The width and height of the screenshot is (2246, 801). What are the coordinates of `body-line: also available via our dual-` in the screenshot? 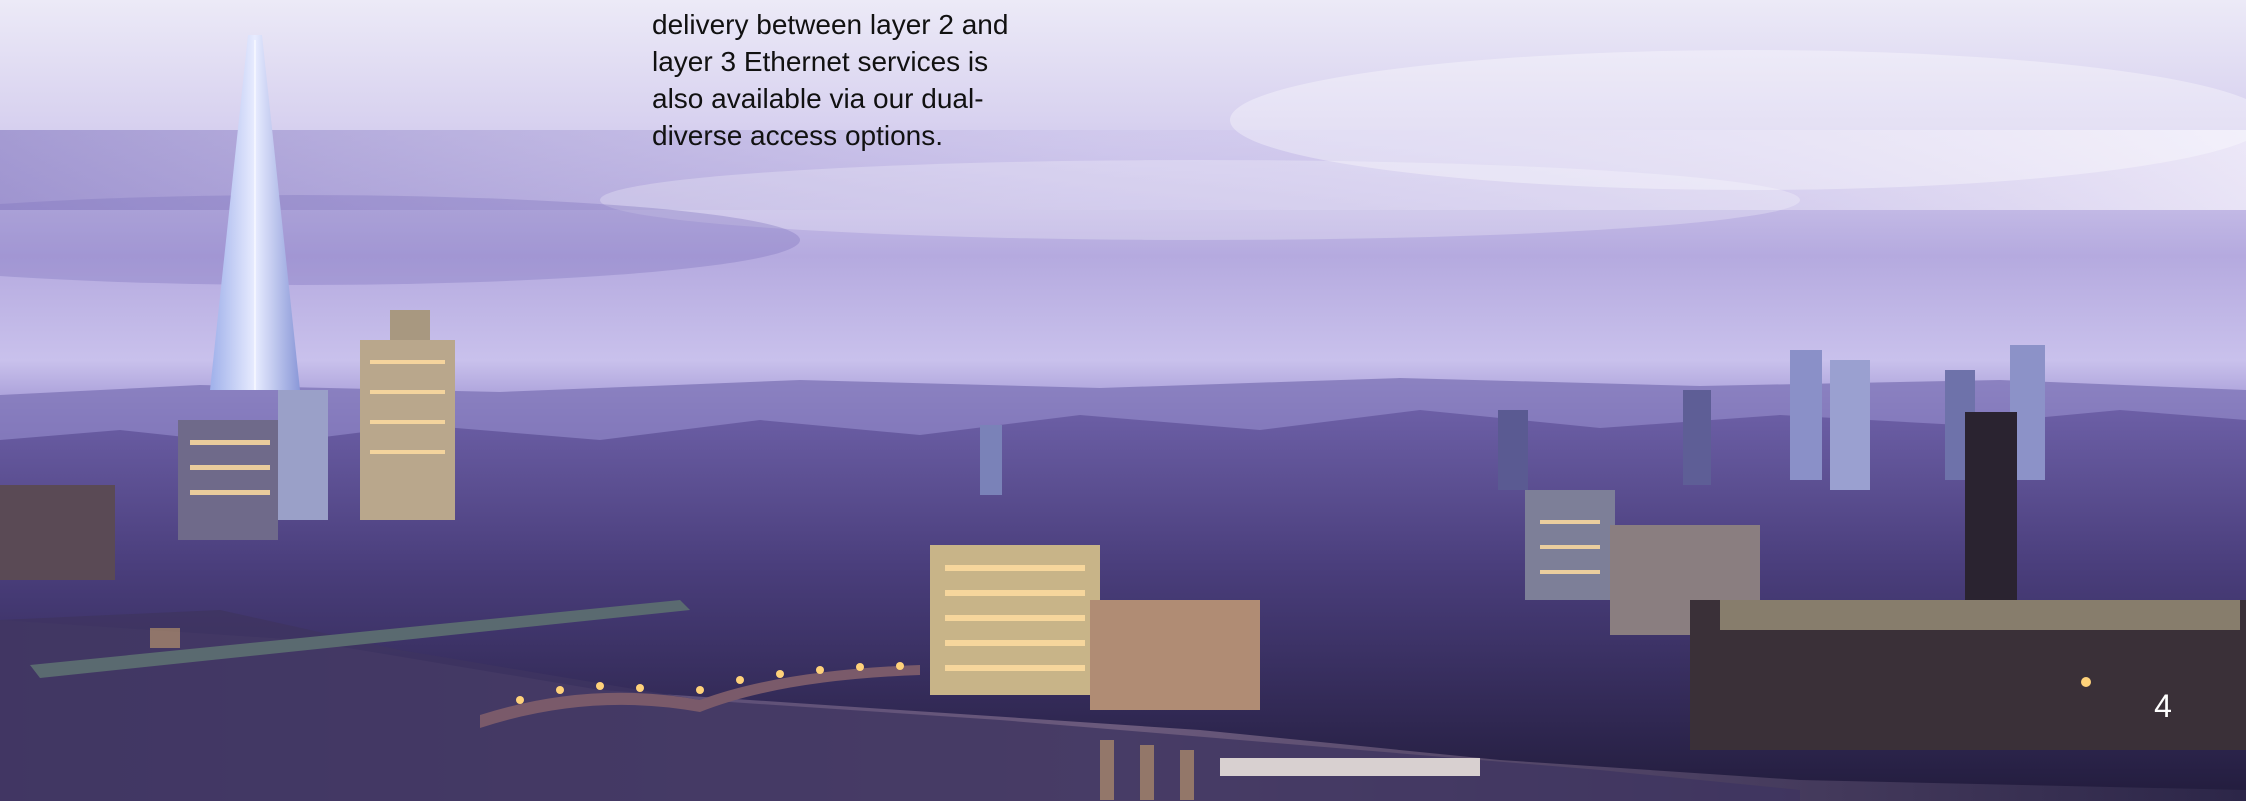 It's located at (818, 98).